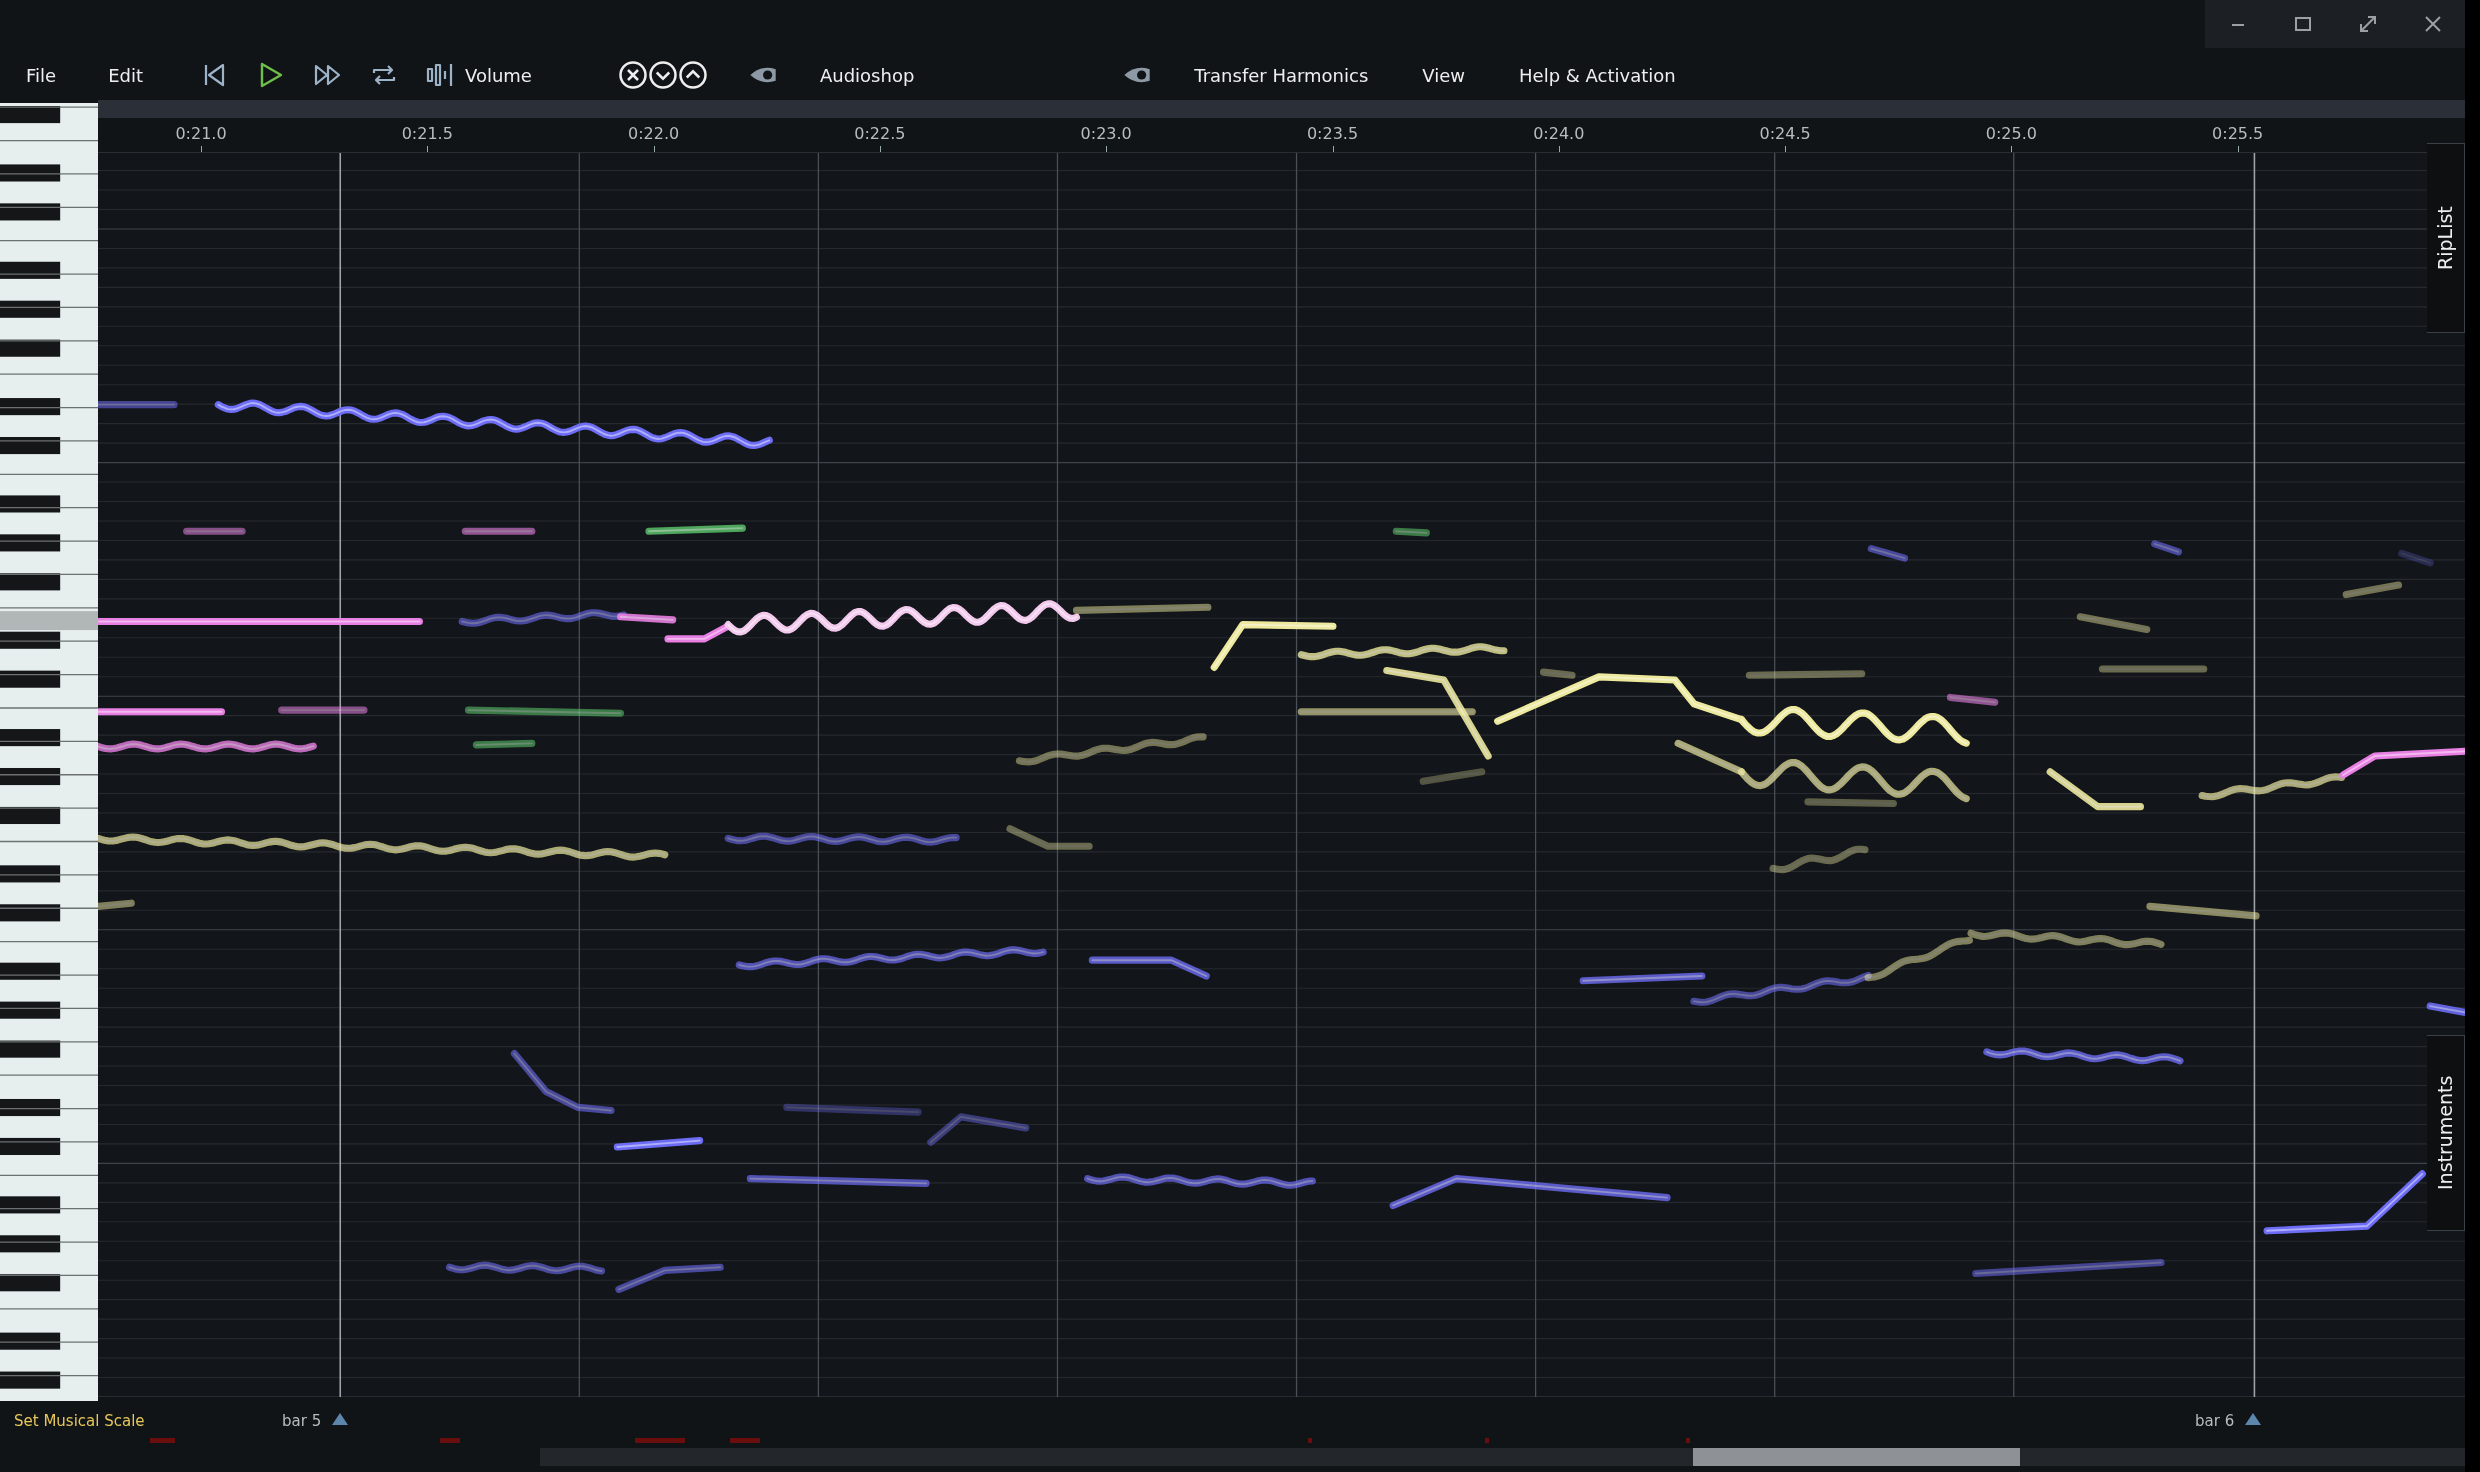 Image resolution: width=2480 pixels, height=1472 pixels. Describe the element at coordinates (654, 134) in the screenshot. I see `time-label: 0:22.0` at that location.